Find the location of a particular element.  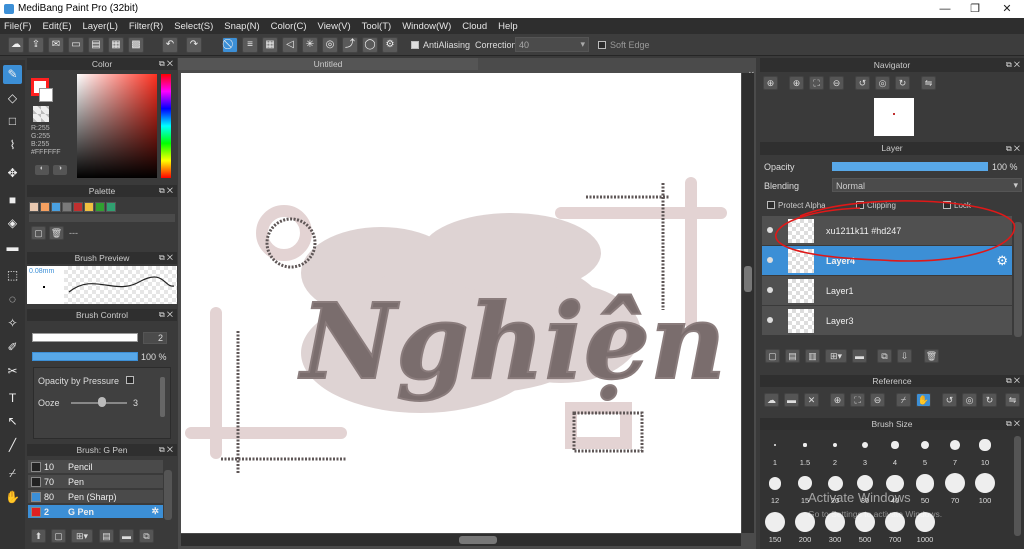

opacity-pressure-checkbox is located at coordinates (130, 381).